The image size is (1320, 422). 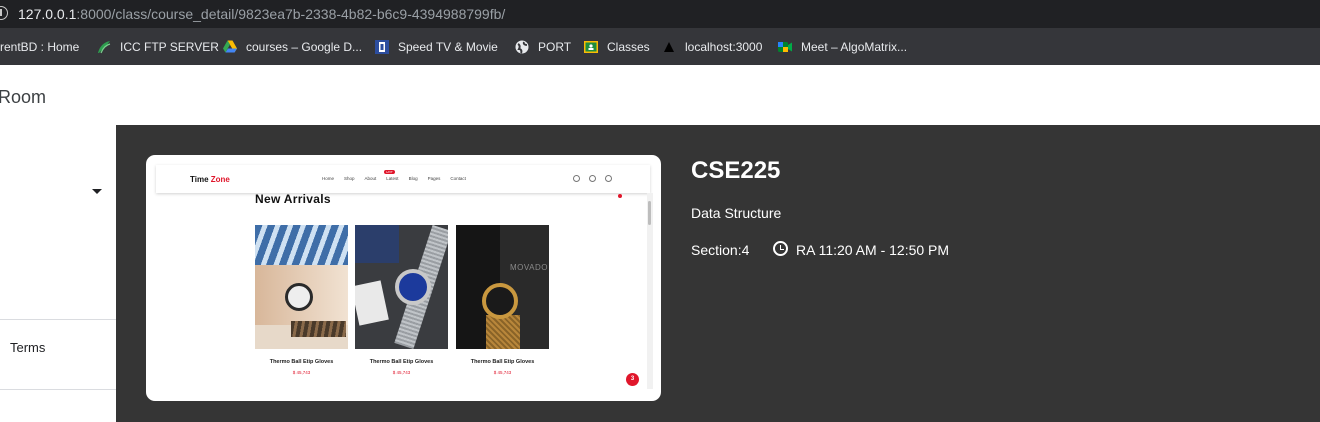 I want to click on preview-red-dot, so click(x=620, y=196).